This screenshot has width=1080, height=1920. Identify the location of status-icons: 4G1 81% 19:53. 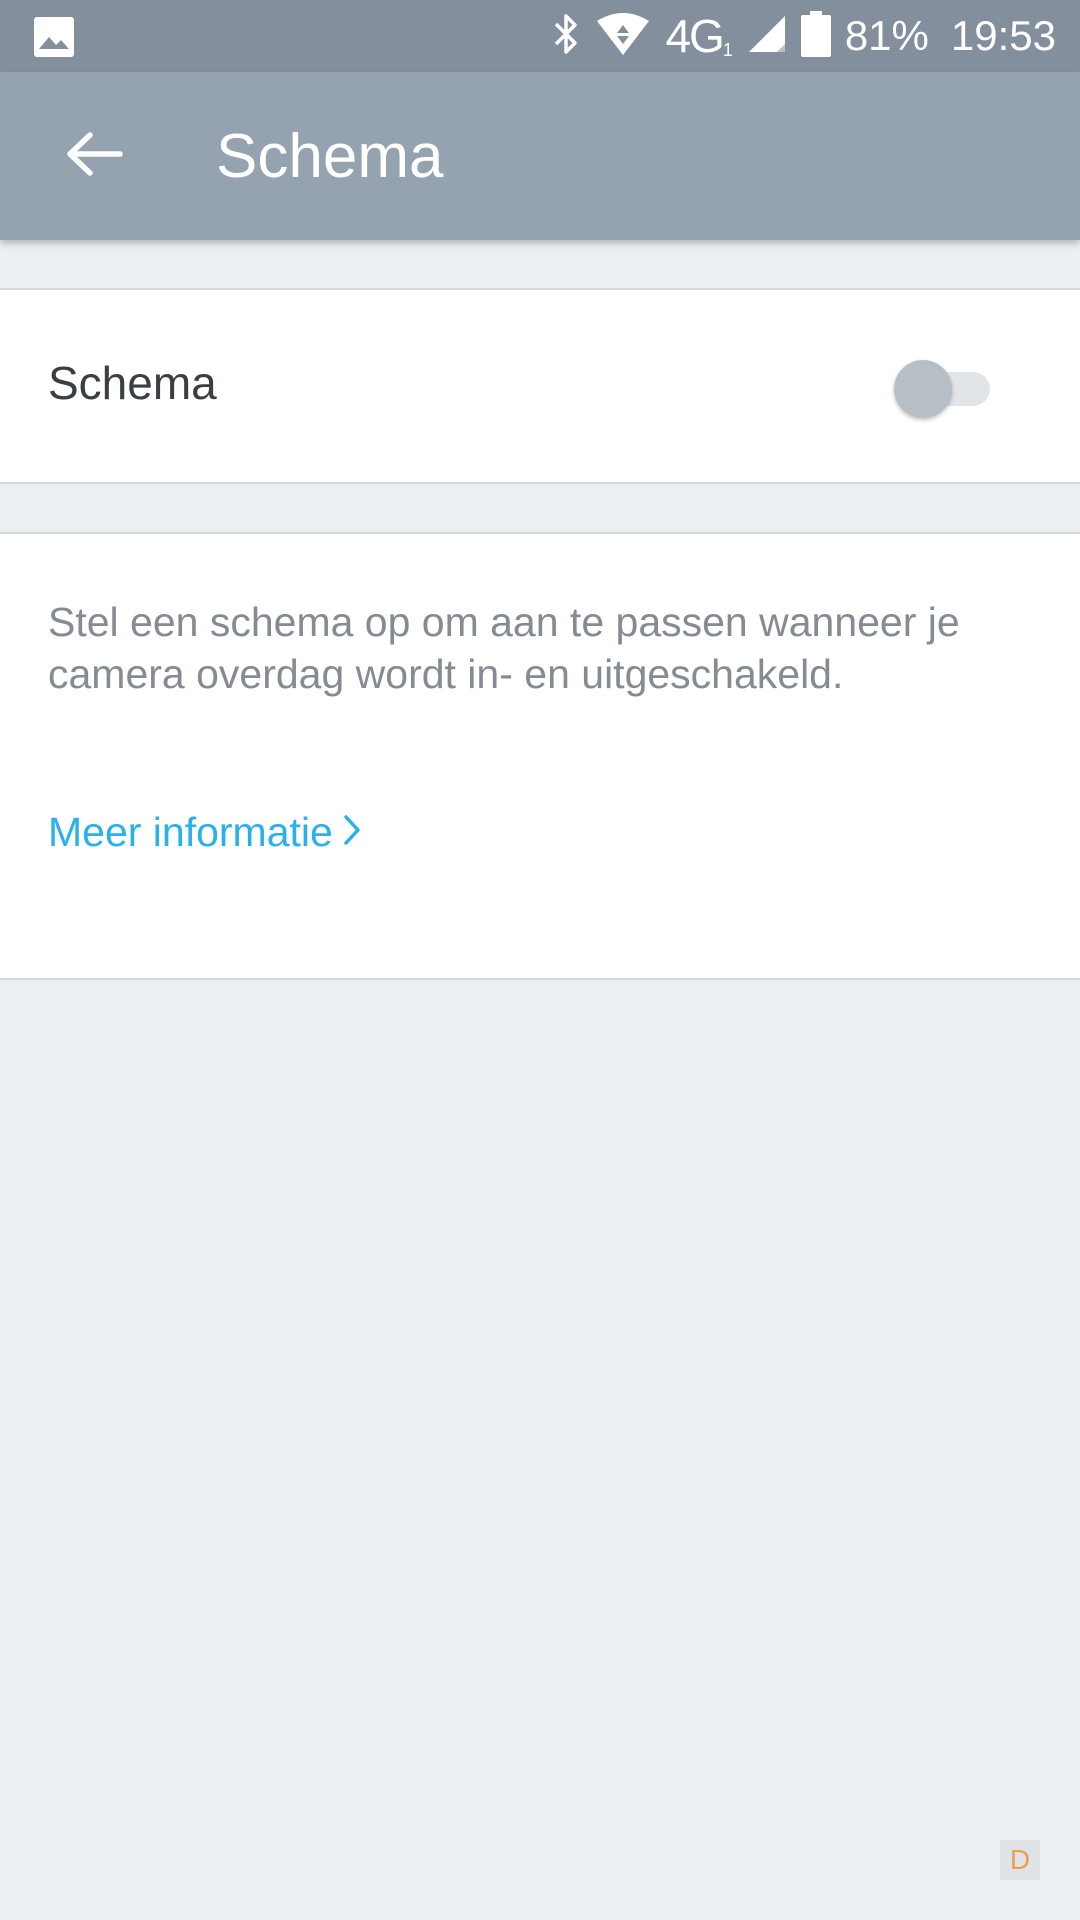
(803, 36).